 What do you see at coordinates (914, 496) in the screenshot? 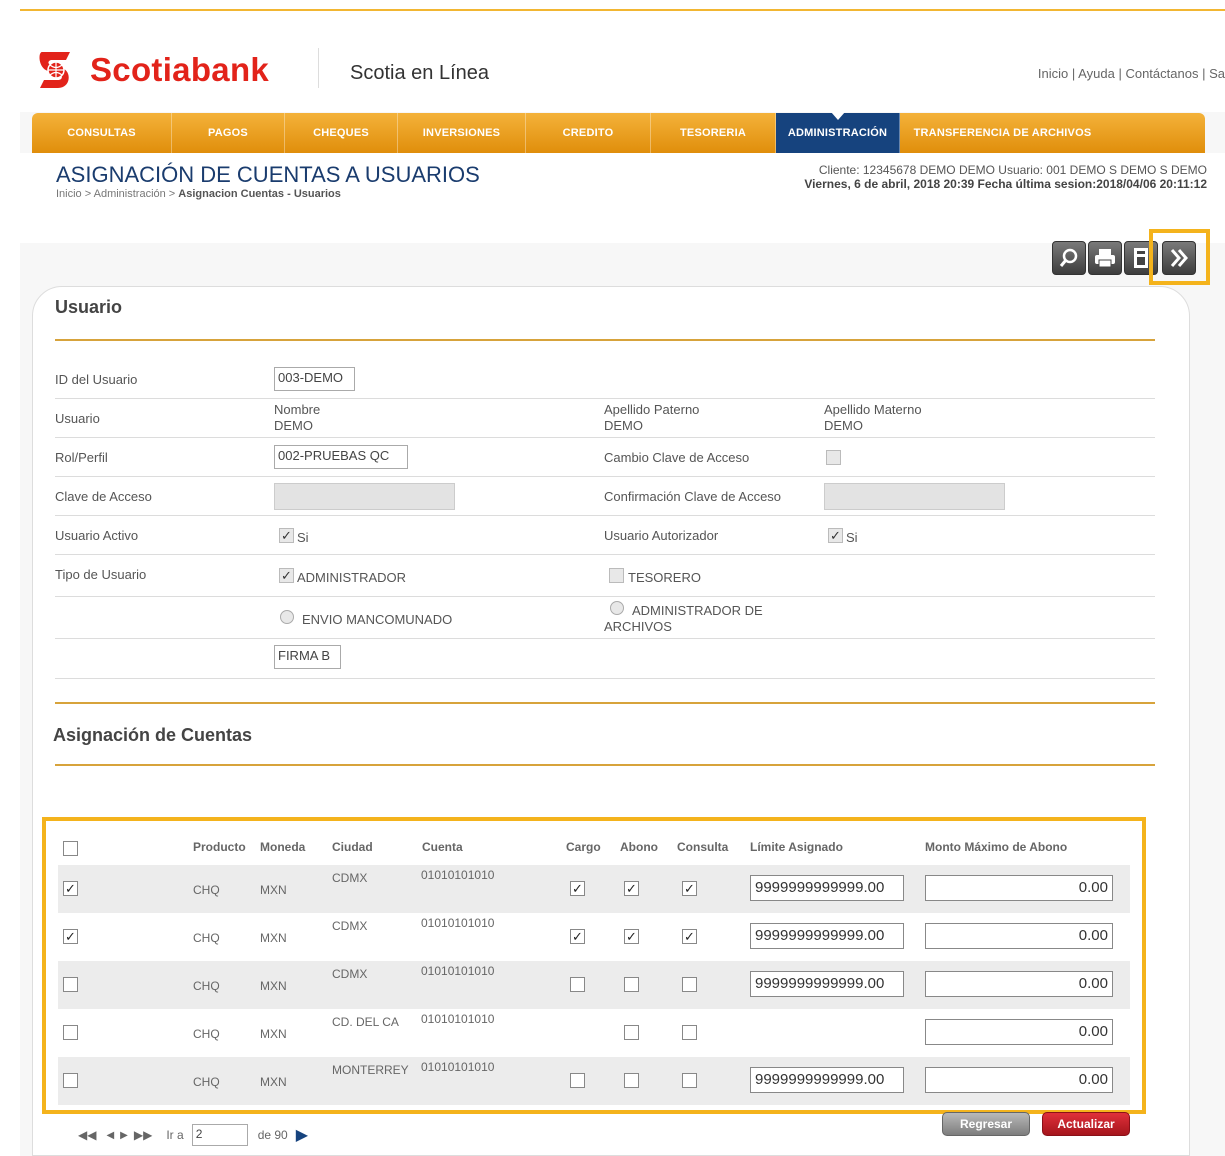
I see `confirmacion-clave-field` at bounding box center [914, 496].